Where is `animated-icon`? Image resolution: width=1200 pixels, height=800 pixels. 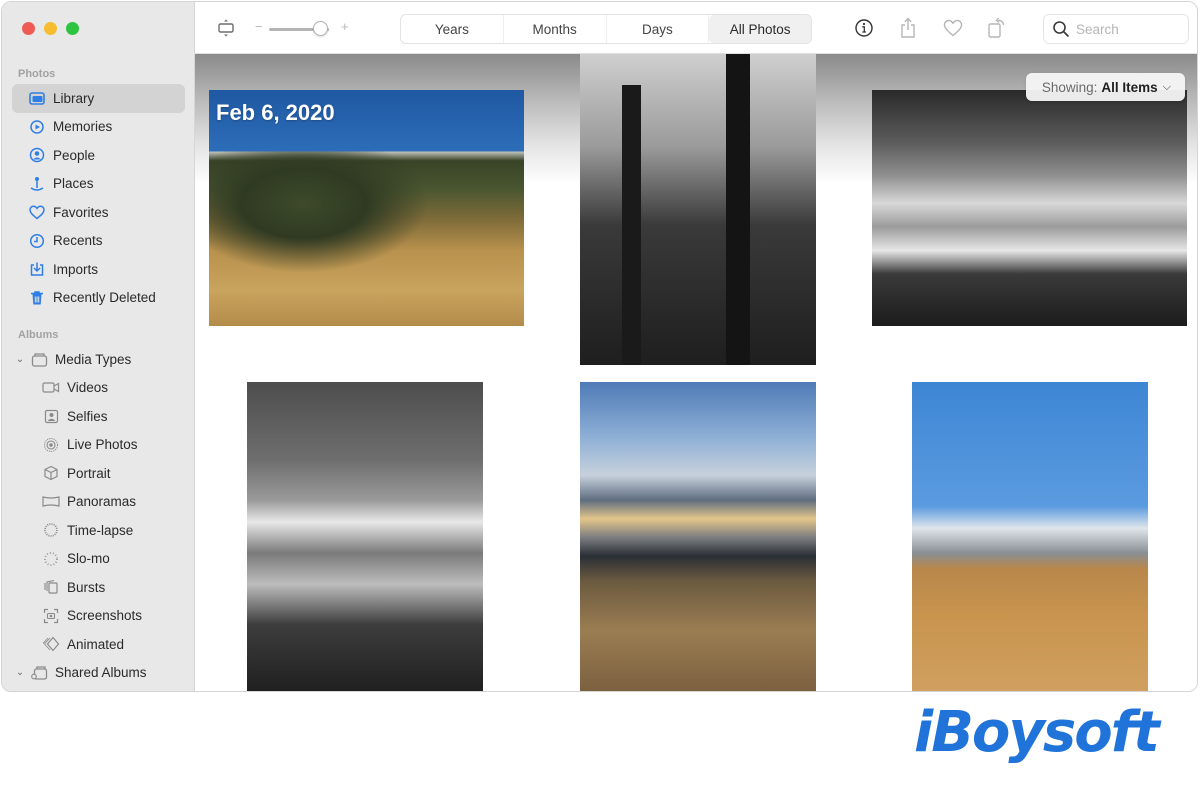
animated-icon is located at coordinates (51, 644).